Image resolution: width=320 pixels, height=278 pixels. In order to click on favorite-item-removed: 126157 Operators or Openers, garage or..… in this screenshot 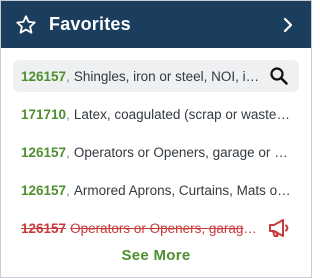, I will do `click(156, 228)`.